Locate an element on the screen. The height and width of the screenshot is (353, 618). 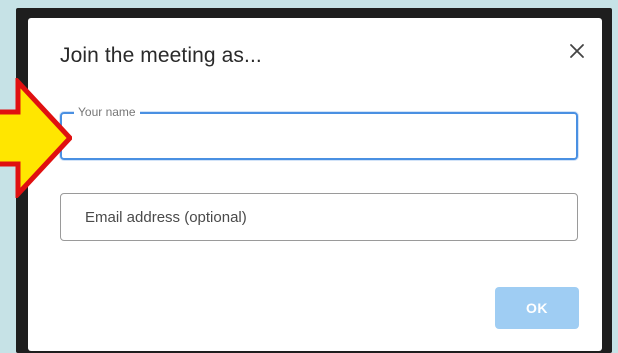
close-button is located at coordinates (577, 51).